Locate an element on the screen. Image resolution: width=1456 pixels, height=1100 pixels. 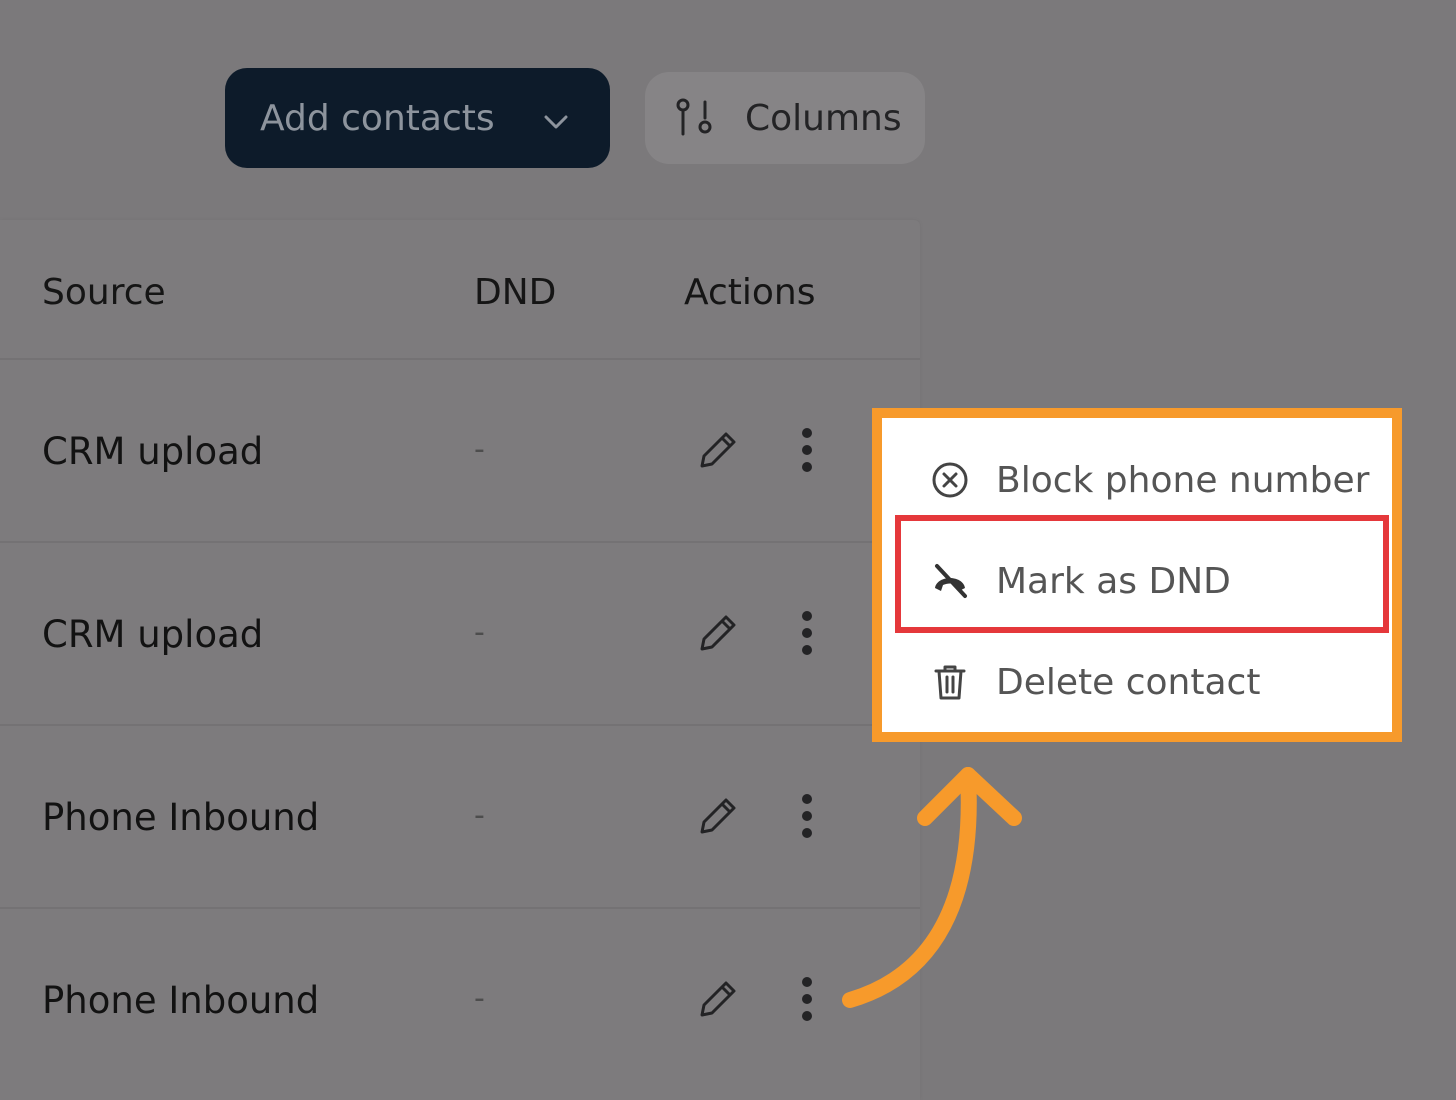
curved-arrow-icon is located at coordinates (932, 887).